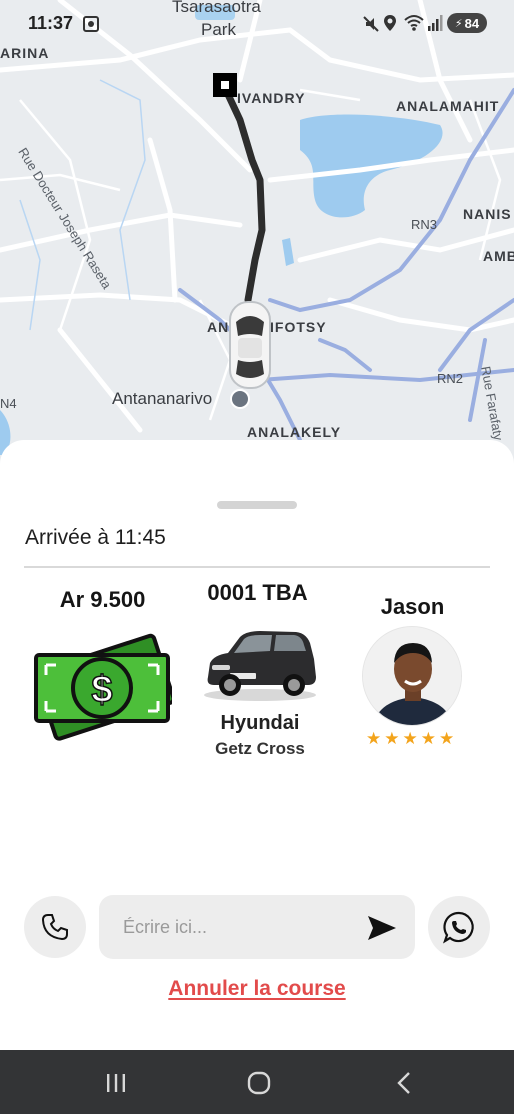 This screenshot has height=1114, width=514. I want to click on eta-text: Arrivée à 11:45, so click(95, 537).